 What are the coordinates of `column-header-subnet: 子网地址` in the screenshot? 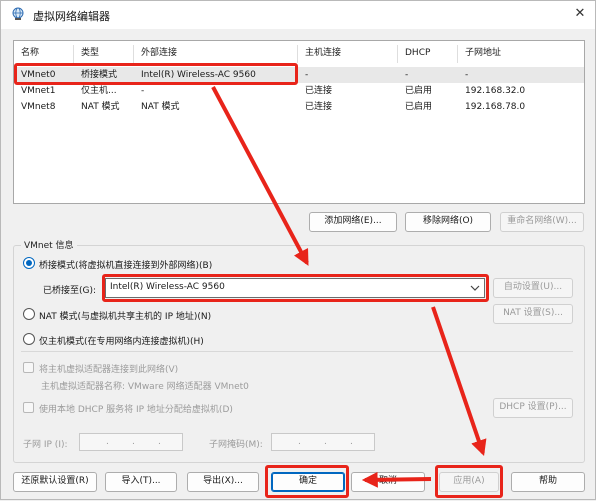 It's located at (521, 54).